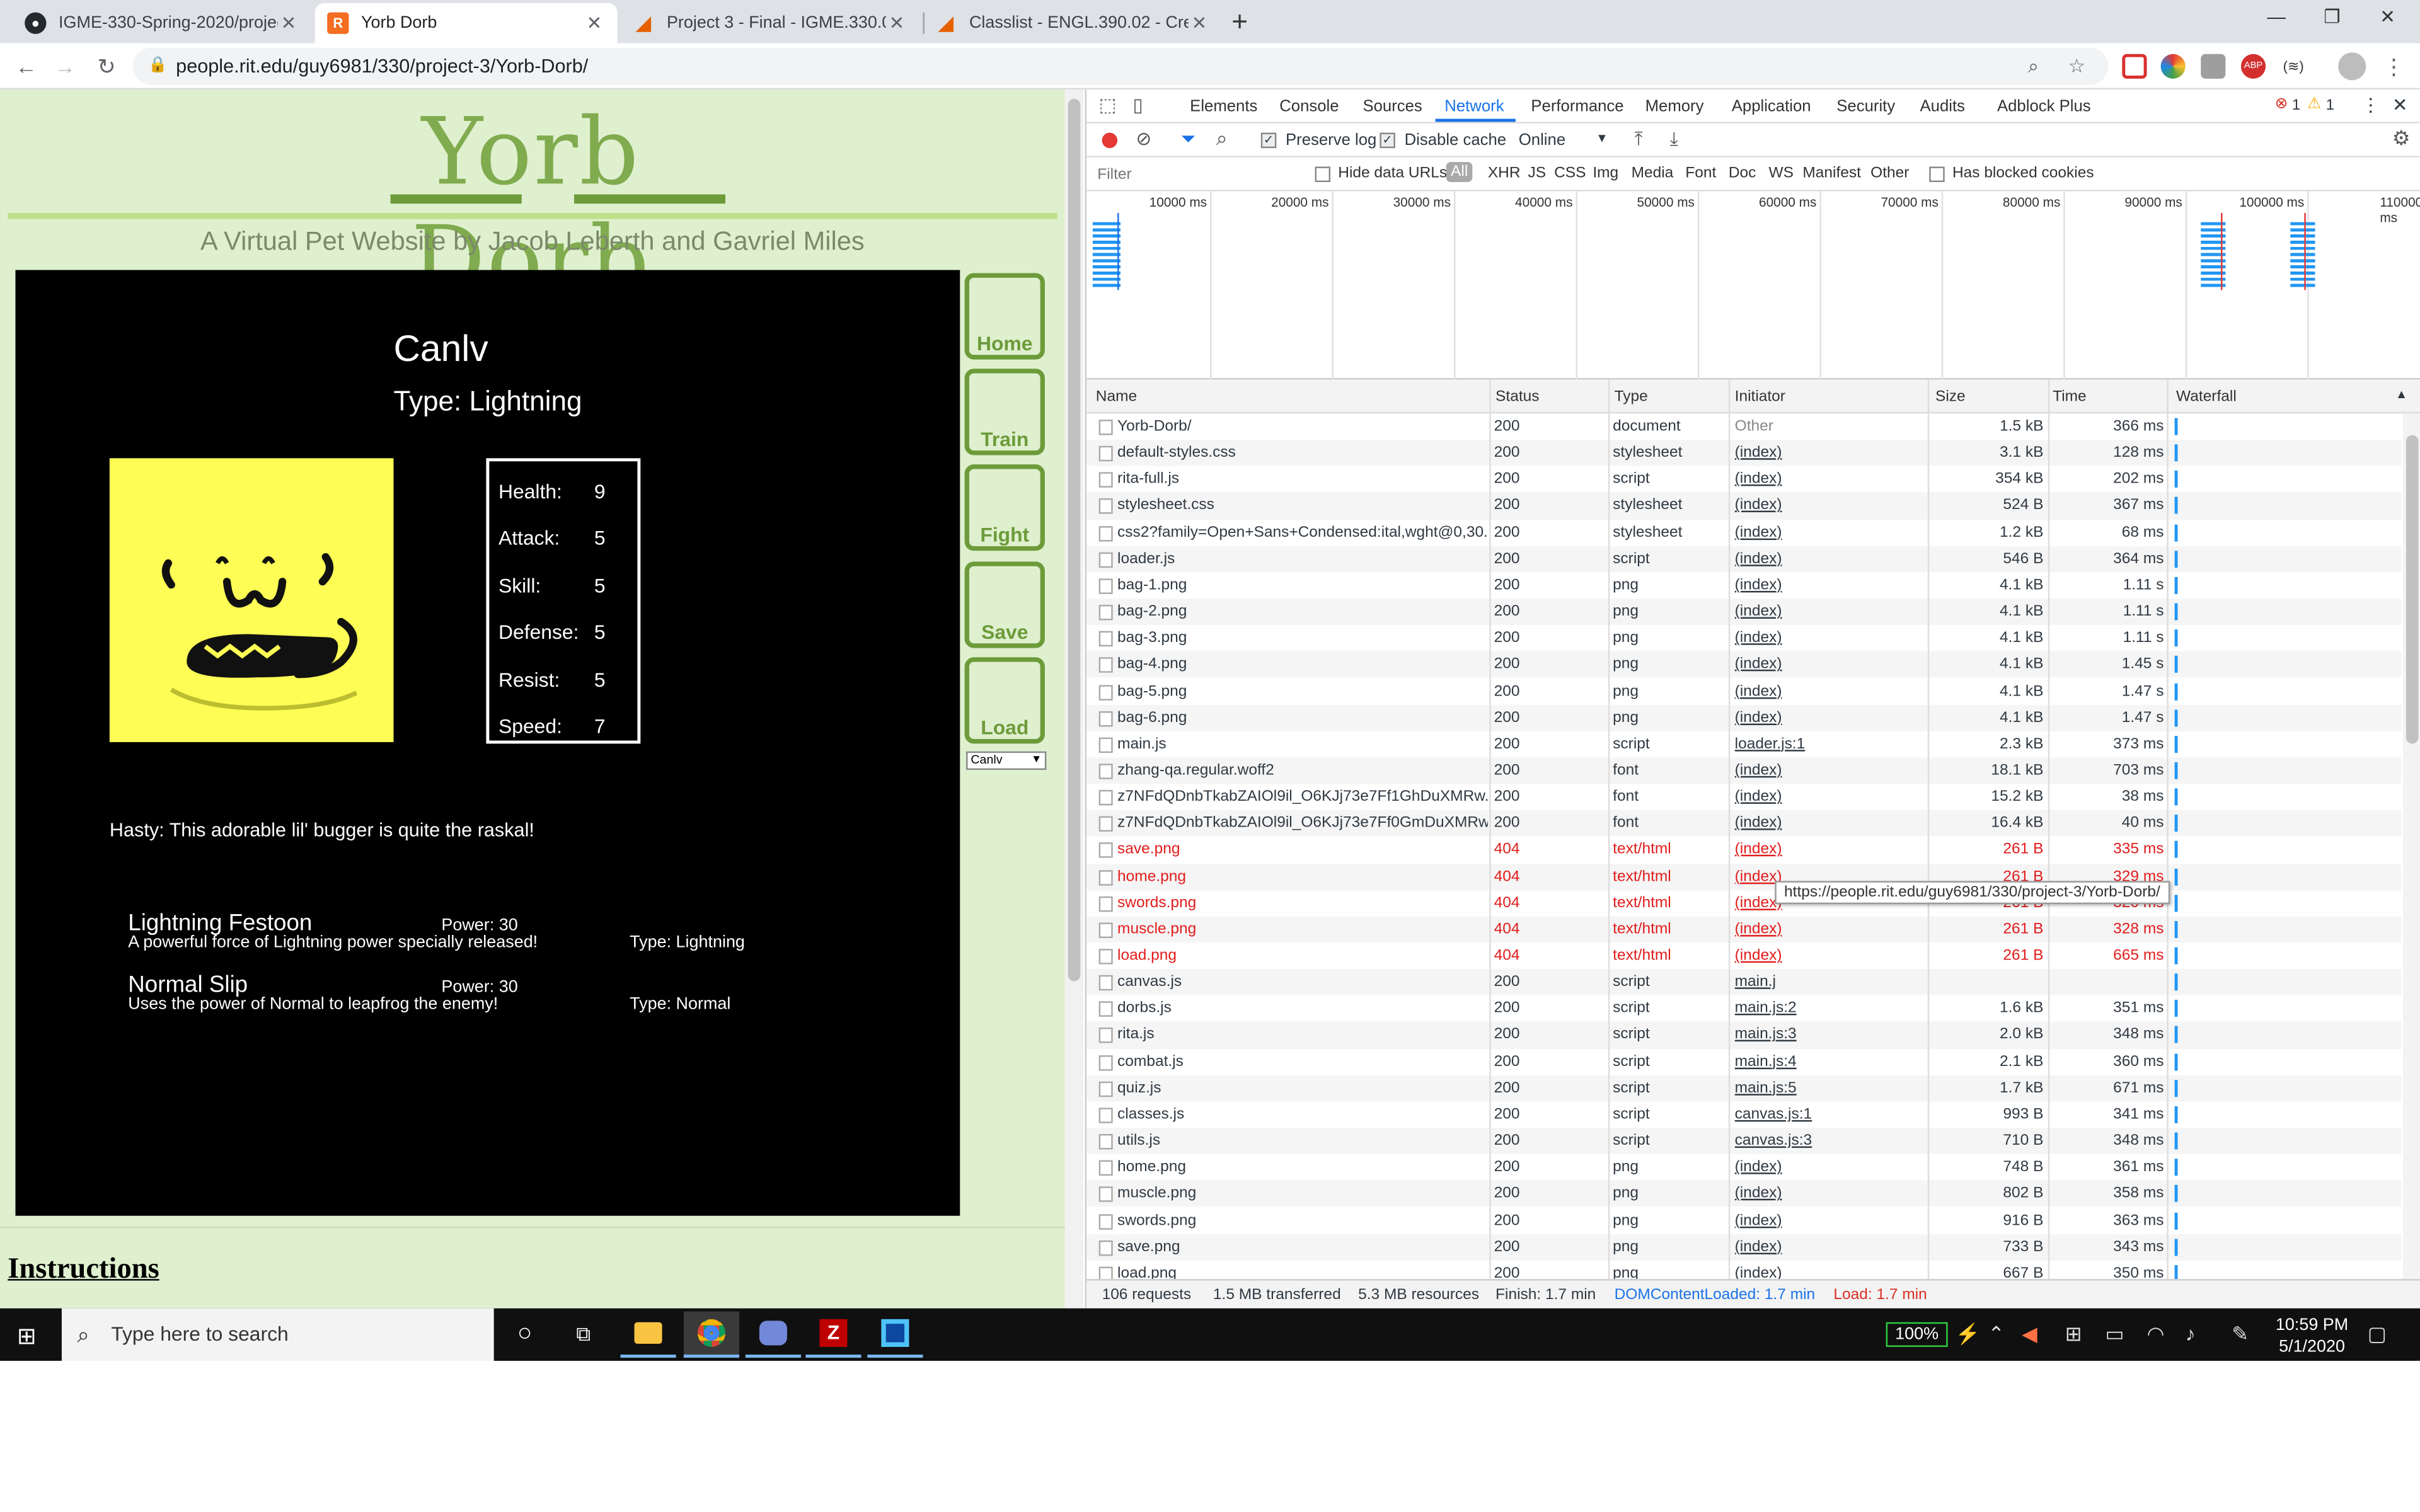 Image resolution: width=2420 pixels, height=1512 pixels. Describe the element at coordinates (1302, 691) in the screenshot. I see `request-name: bag-5.png` at that location.